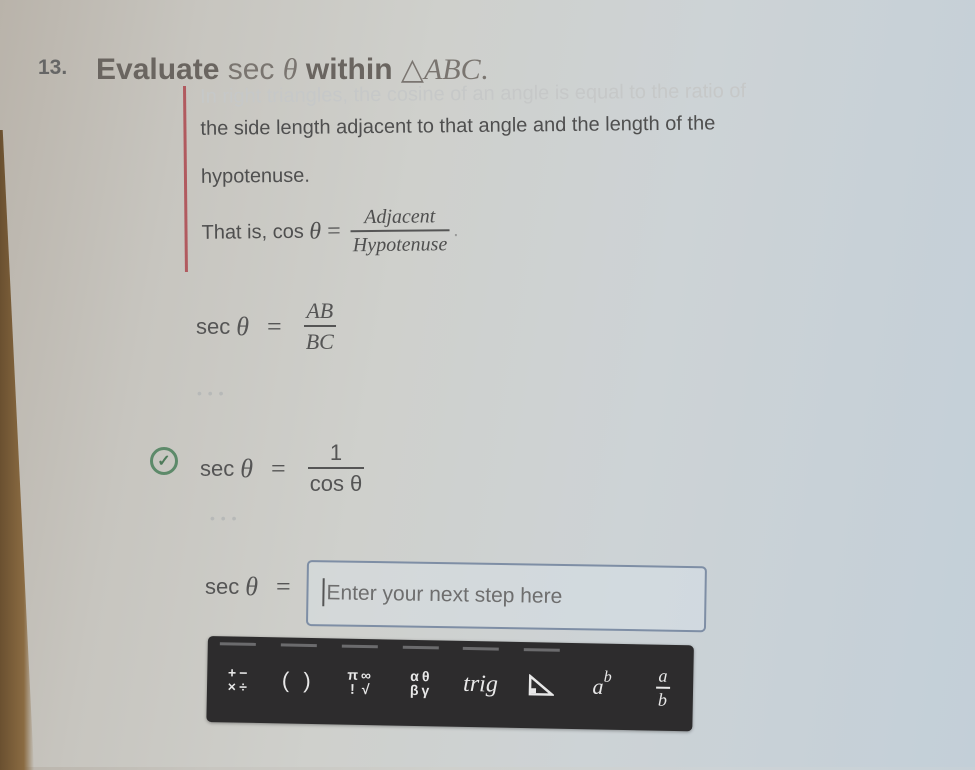 This screenshot has height=770, width=975. Describe the element at coordinates (222, 586) in the screenshot. I see `answer-lhs: sec` at that location.